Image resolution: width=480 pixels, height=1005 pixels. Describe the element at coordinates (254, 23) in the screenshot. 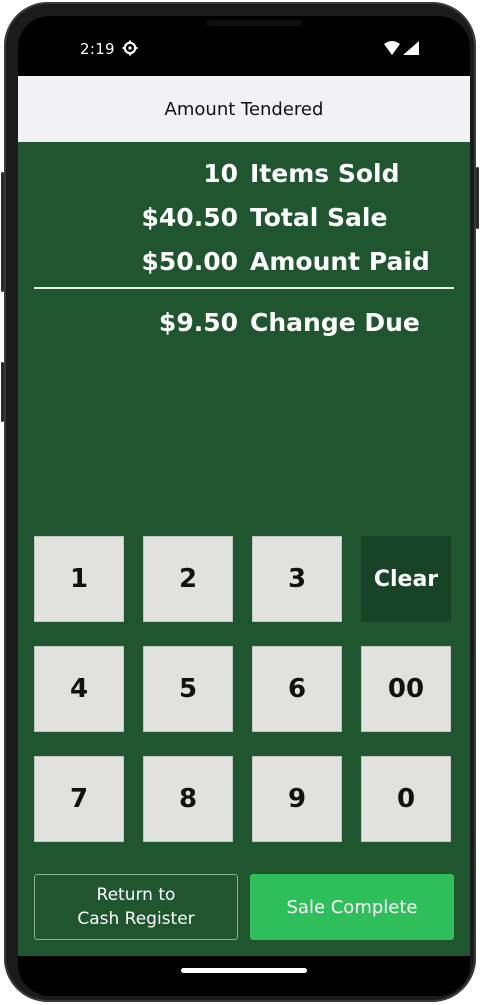

I see `camera-notch` at that location.